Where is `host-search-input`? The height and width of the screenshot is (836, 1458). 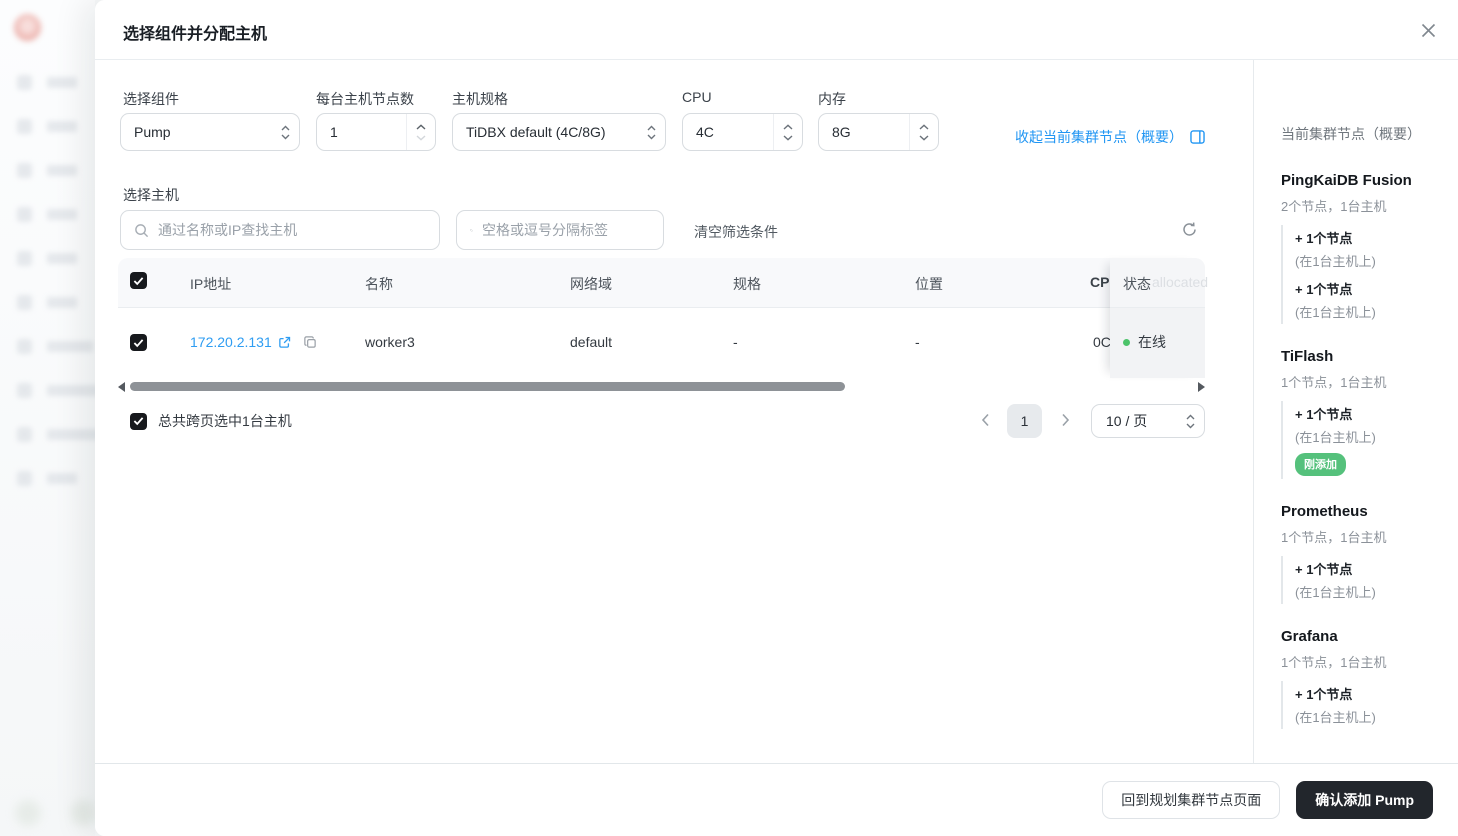
host-search-input is located at coordinates (298, 230).